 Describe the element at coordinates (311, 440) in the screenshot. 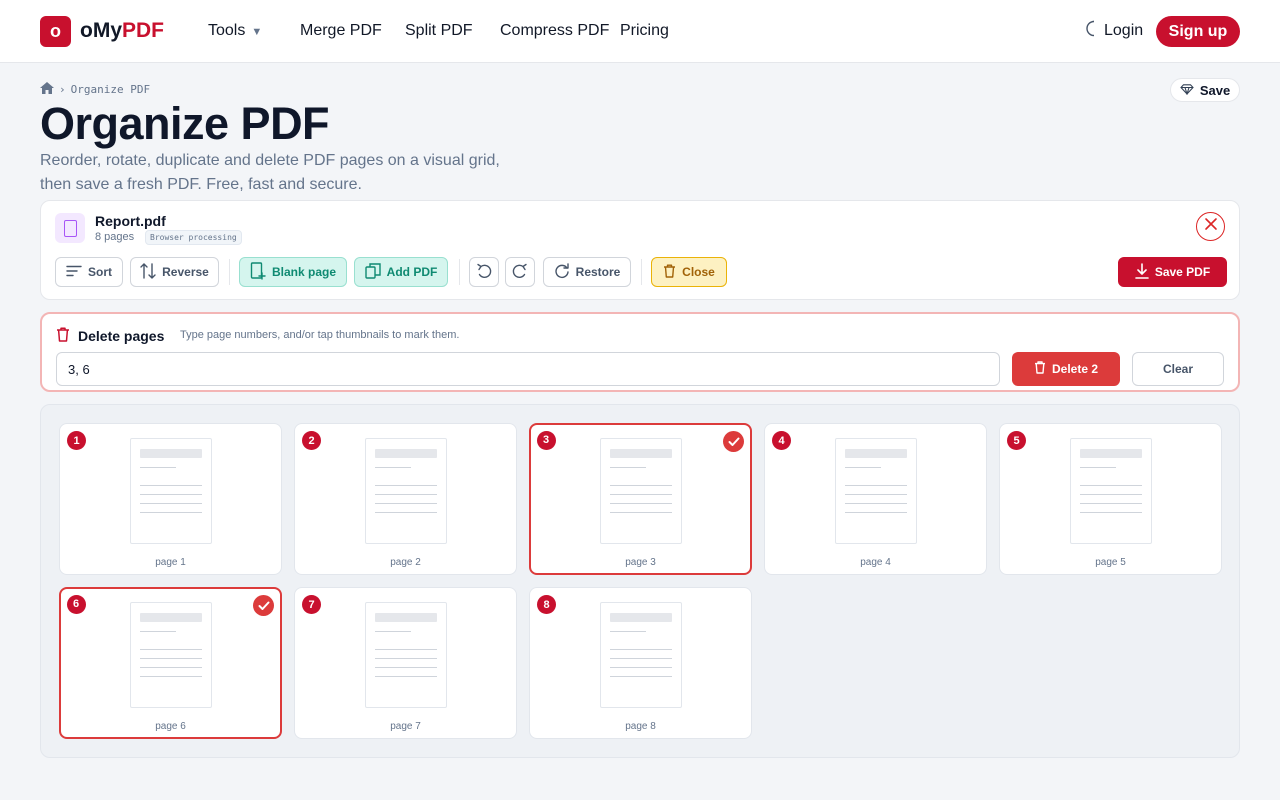

I see `page-number-badge: 2` at that location.